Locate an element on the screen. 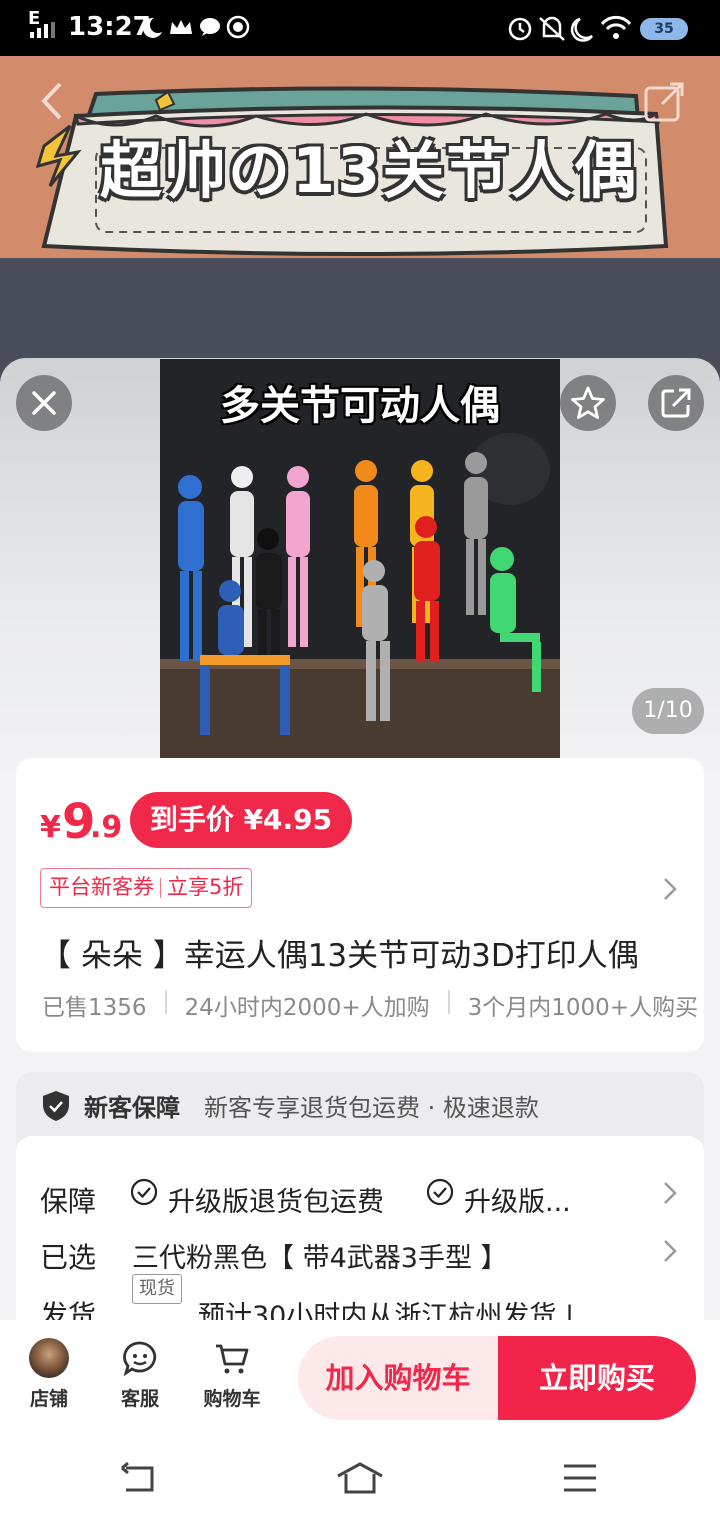  close-icon is located at coordinates (44, 403).